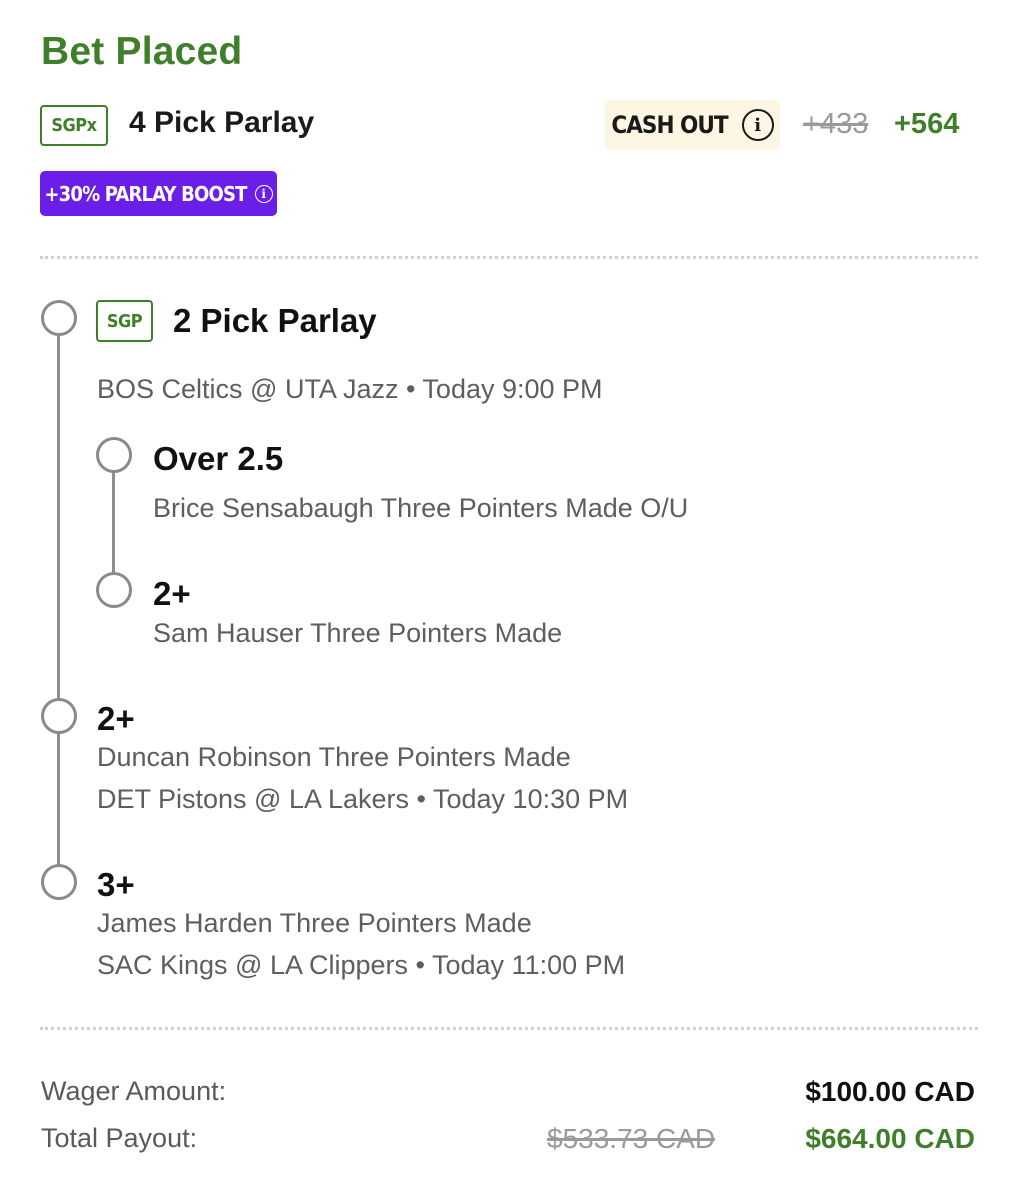 Image resolution: width=1017 pixels, height=1200 pixels. Describe the element at coordinates (631, 1138) in the screenshot. I see `original-payout: $533.73 CAD` at that location.